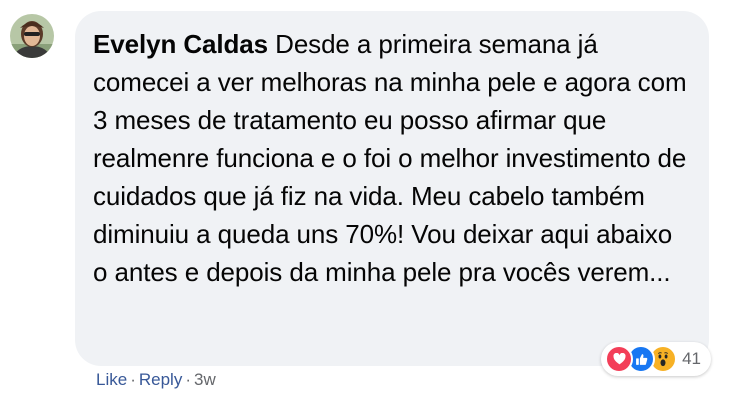 The height and width of the screenshot is (403, 739). Describe the element at coordinates (111, 380) in the screenshot. I see `like-button: Like` at that location.